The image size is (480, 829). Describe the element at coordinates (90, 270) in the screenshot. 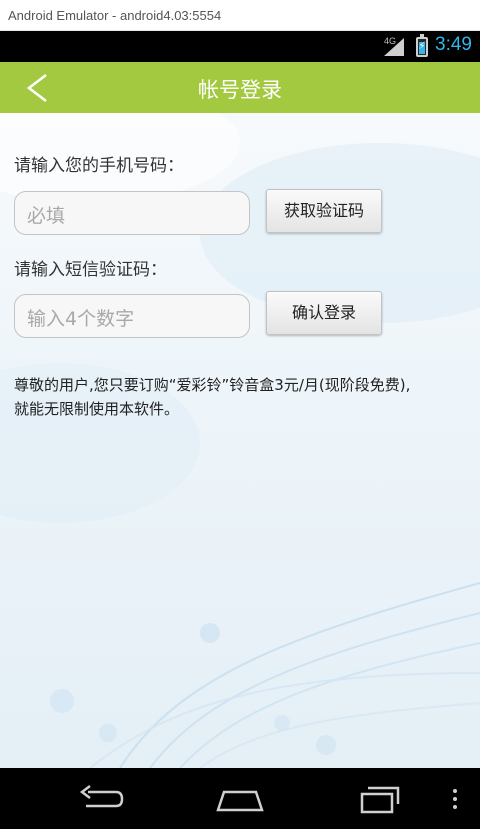

I see `code-label: 请输入短信验证码：` at that location.